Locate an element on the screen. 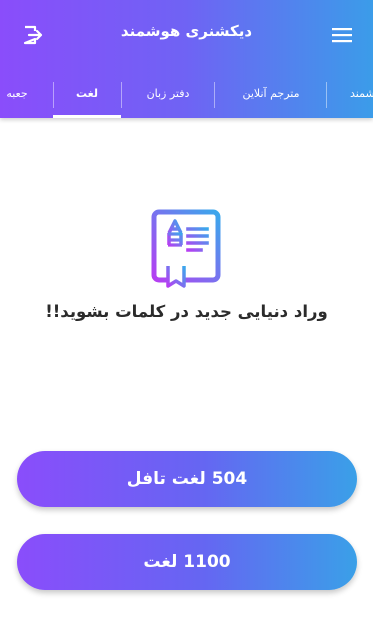 The image size is (373, 644). tab-smart: شمند is located at coordinates (361, 94).